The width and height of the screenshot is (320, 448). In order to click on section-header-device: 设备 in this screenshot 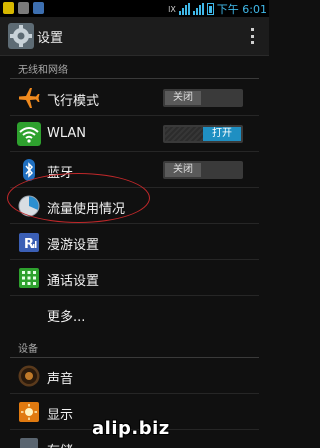, I will do `click(134, 348)`.